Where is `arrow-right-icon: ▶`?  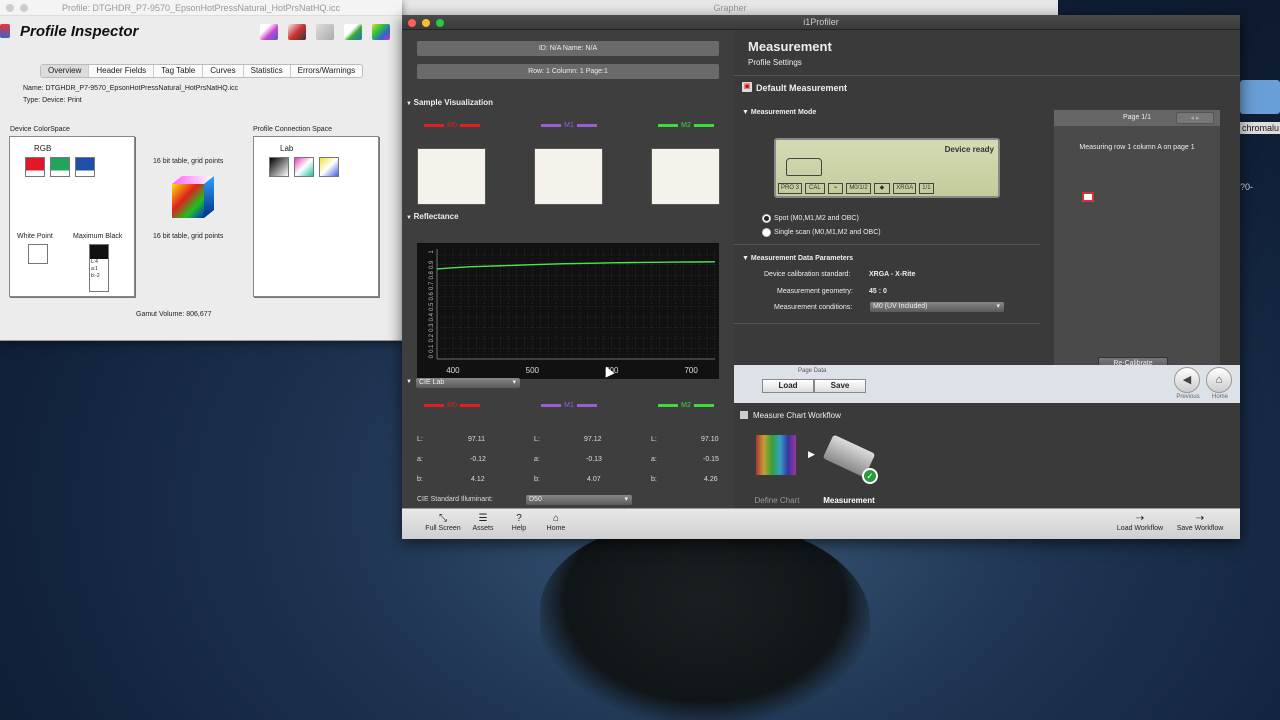
arrow-right-icon: ▶ is located at coordinates (811, 454).